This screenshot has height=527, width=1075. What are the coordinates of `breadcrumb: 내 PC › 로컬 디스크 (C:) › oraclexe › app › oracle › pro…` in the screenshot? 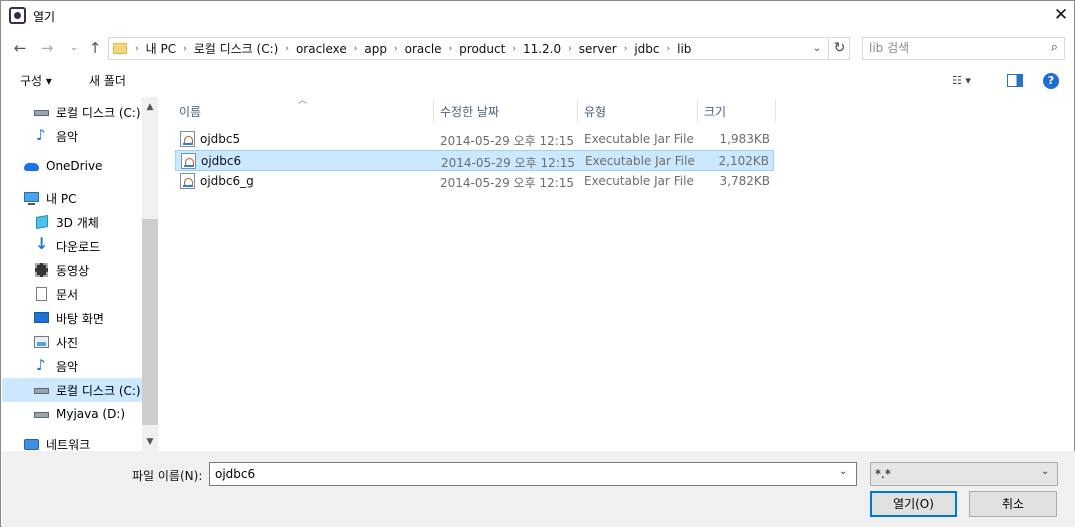 It's located at (419, 48).